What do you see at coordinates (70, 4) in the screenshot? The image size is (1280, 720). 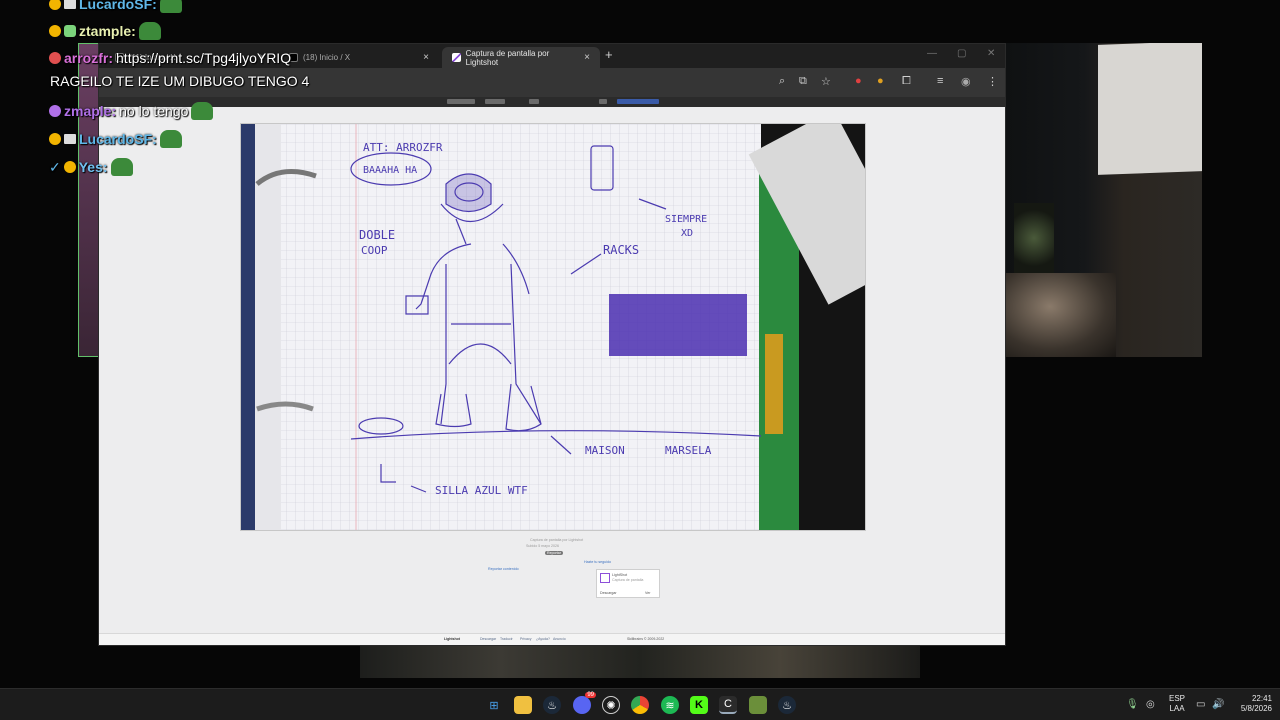 I see `envelope-badge-icon` at bounding box center [70, 4].